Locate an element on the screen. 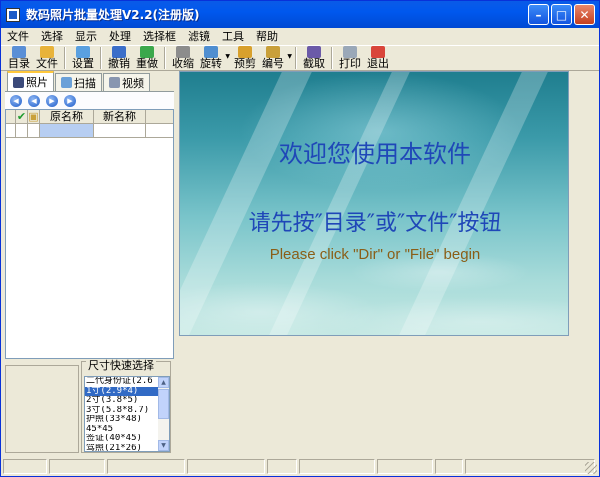  rotate-button: 旋转 ▼ is located at coordinates (213, 57).